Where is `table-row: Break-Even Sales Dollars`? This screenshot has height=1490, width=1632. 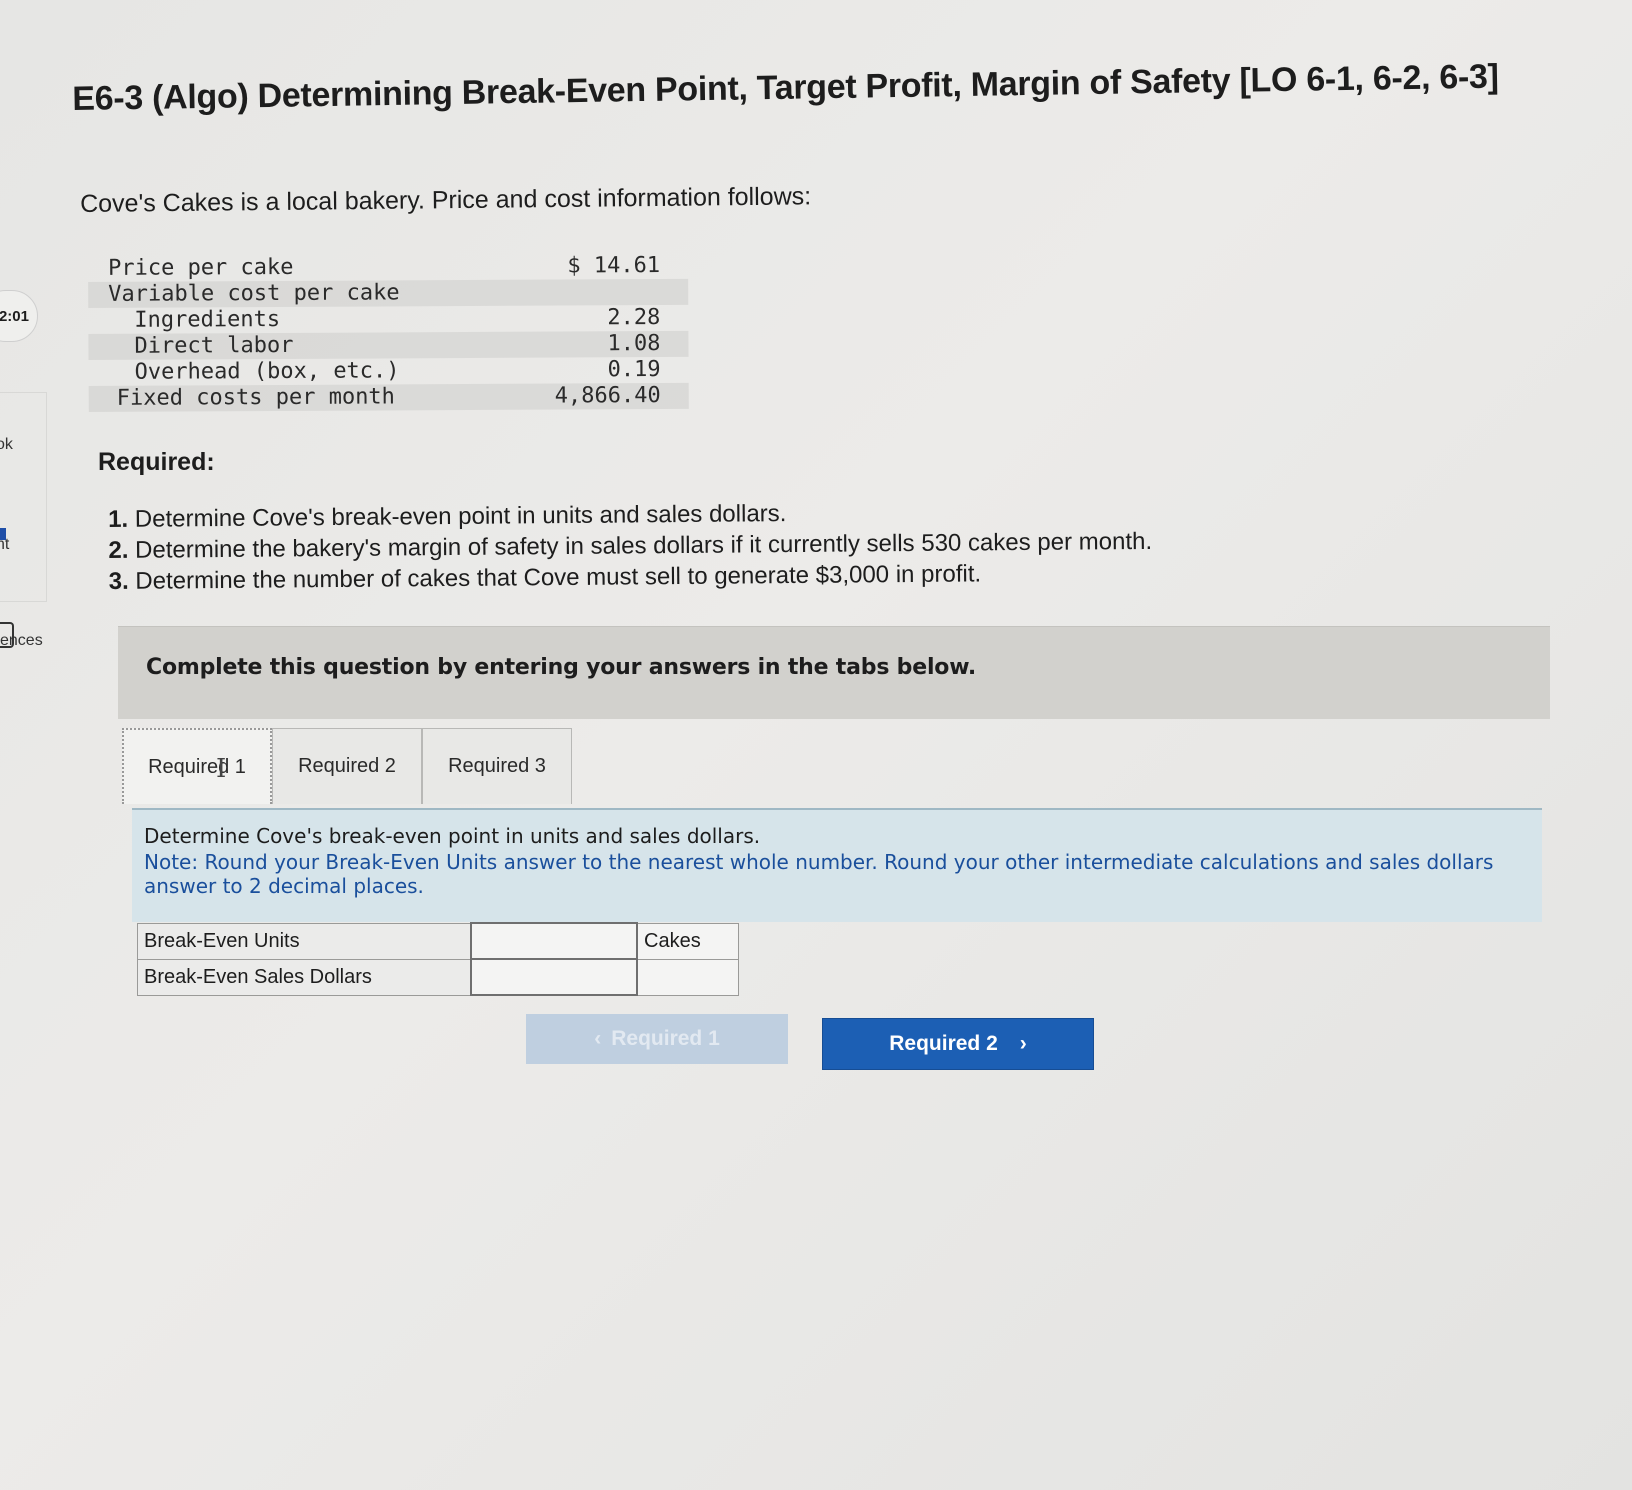
table-row: Break-Even Sales Dollars is located at coordinates (438, 977).